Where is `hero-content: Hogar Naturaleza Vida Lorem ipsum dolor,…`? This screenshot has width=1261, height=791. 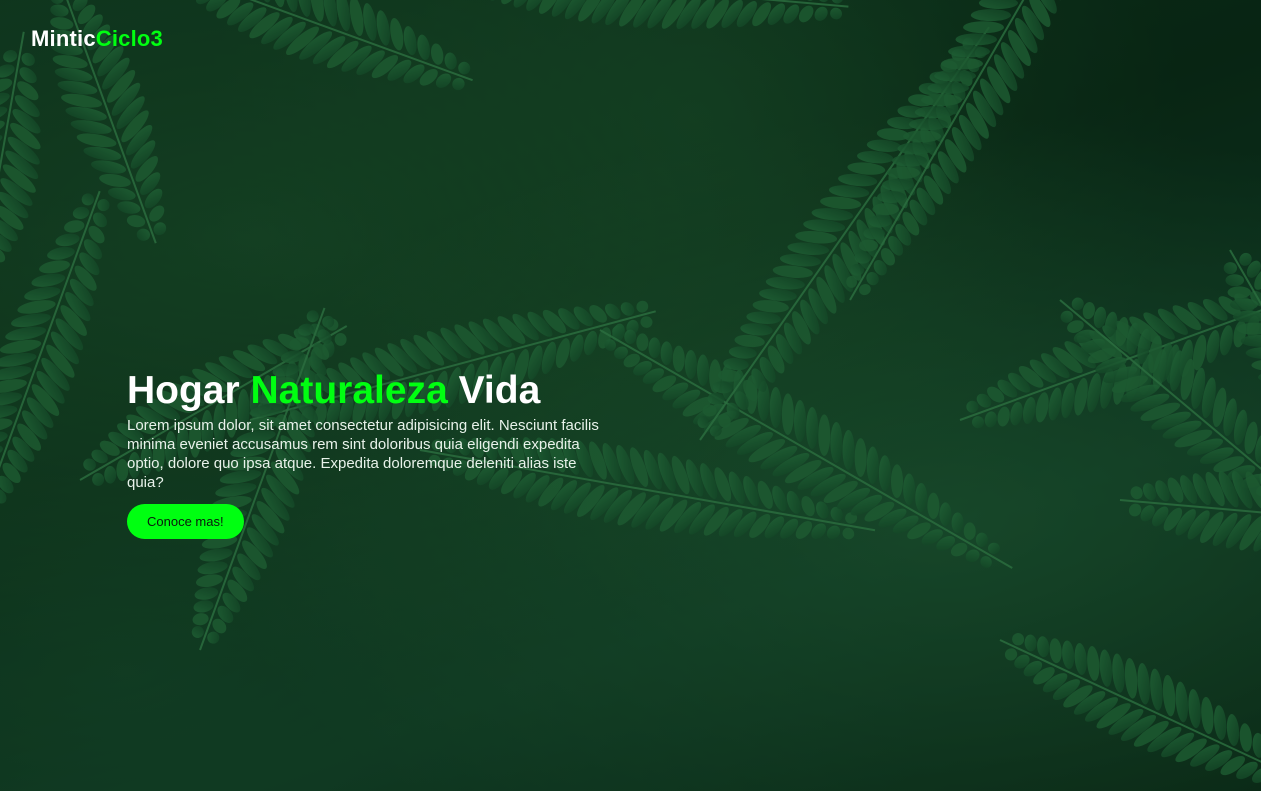
hero-content: Hogar Naturaleza Vida Lorem ipsum dolor,… is located at coordinates (372, 453).